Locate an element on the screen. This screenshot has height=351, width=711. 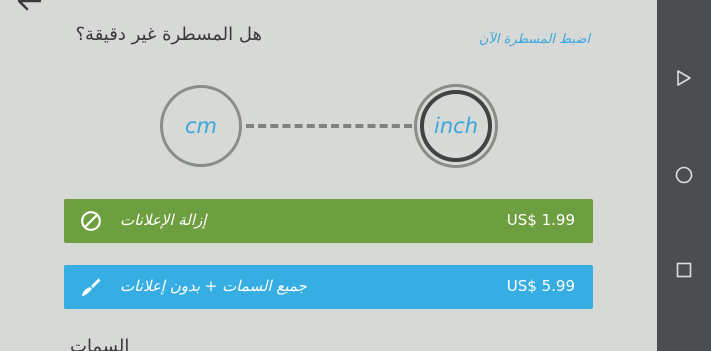
unit-connector-line is located at coordinates (329, 126).